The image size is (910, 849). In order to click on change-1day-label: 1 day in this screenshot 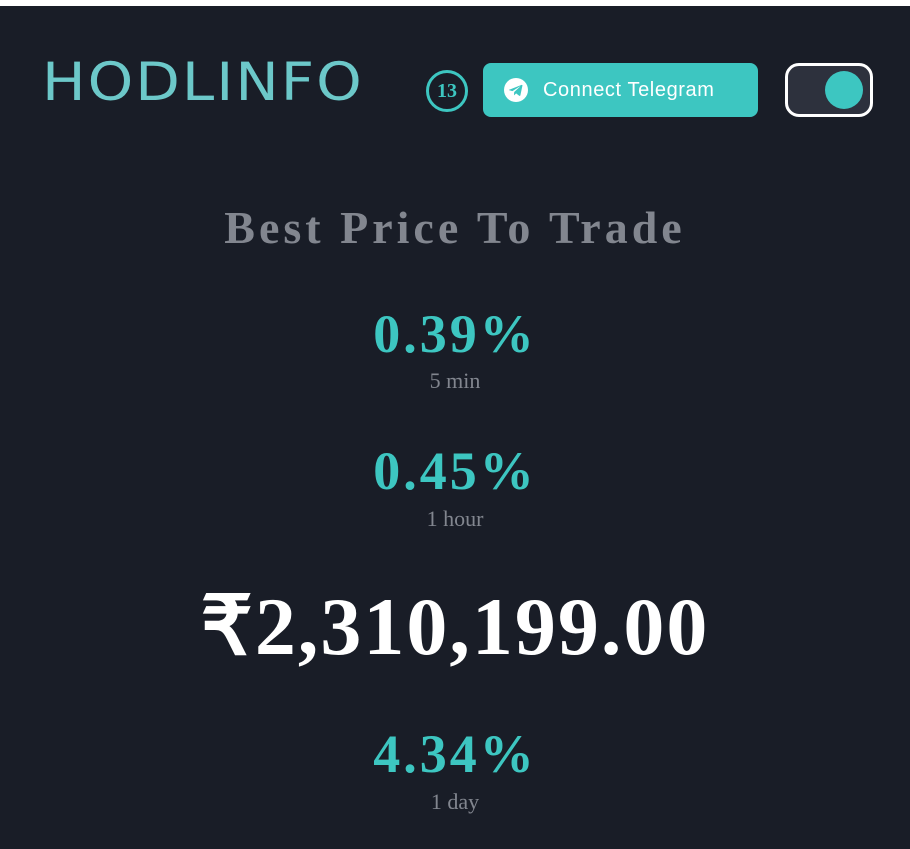, I will do `click(455, 801)`.